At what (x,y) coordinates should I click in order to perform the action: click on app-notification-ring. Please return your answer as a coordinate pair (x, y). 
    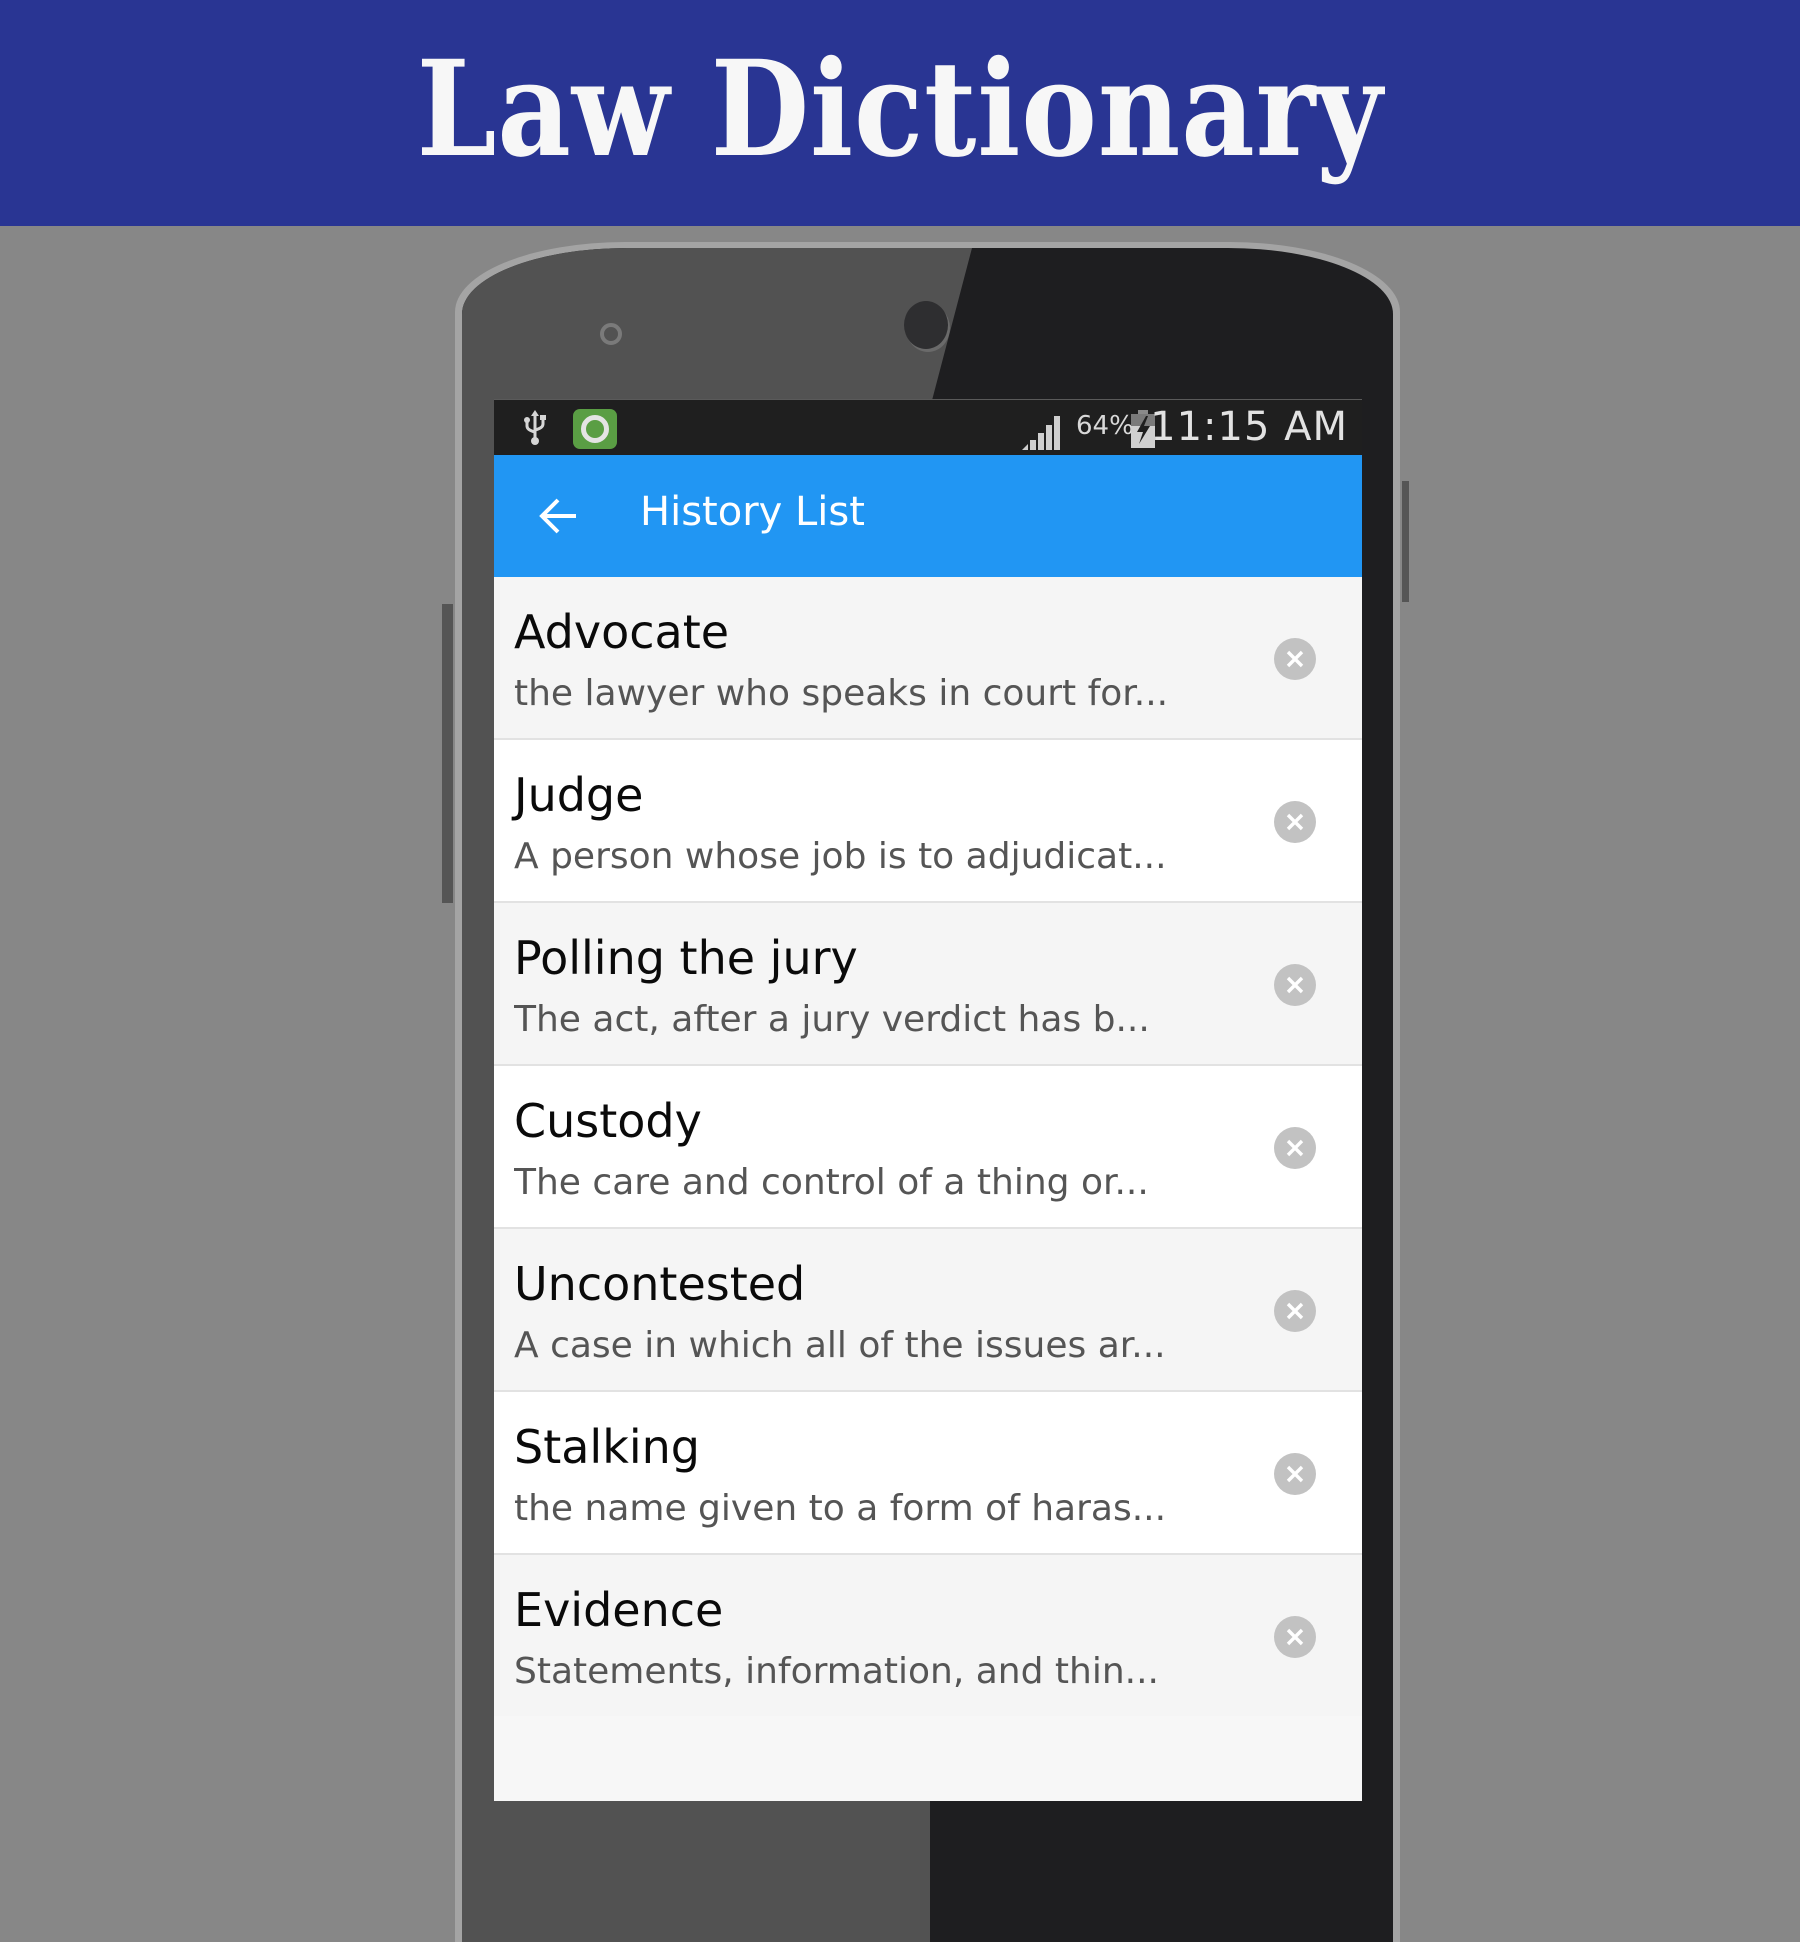
    Looking at the image, I should click on (595, 429).